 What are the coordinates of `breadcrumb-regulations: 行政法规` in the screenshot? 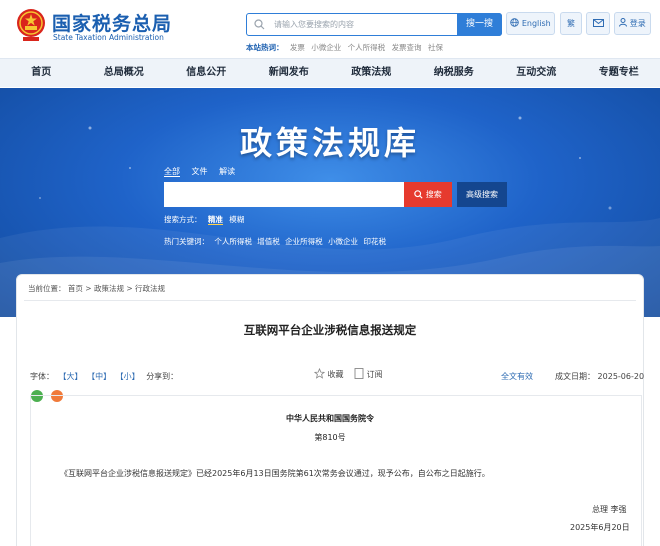 It's located at (150, 288).